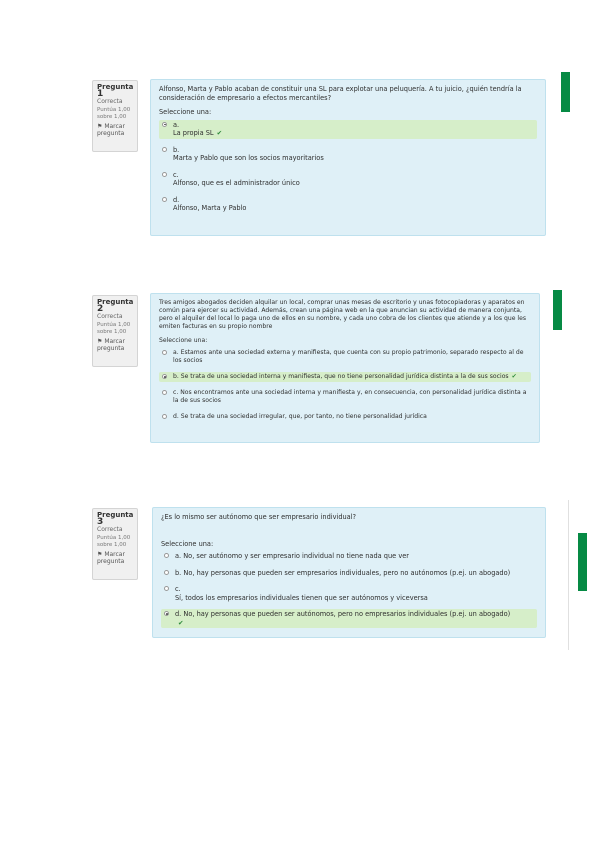 This screenshot has width=599, height=848. Describe the element at coordinates (348, 204) in the screenshot. I see `answer-option-d: d. Alfonso, Marta y Pablo` at that location.